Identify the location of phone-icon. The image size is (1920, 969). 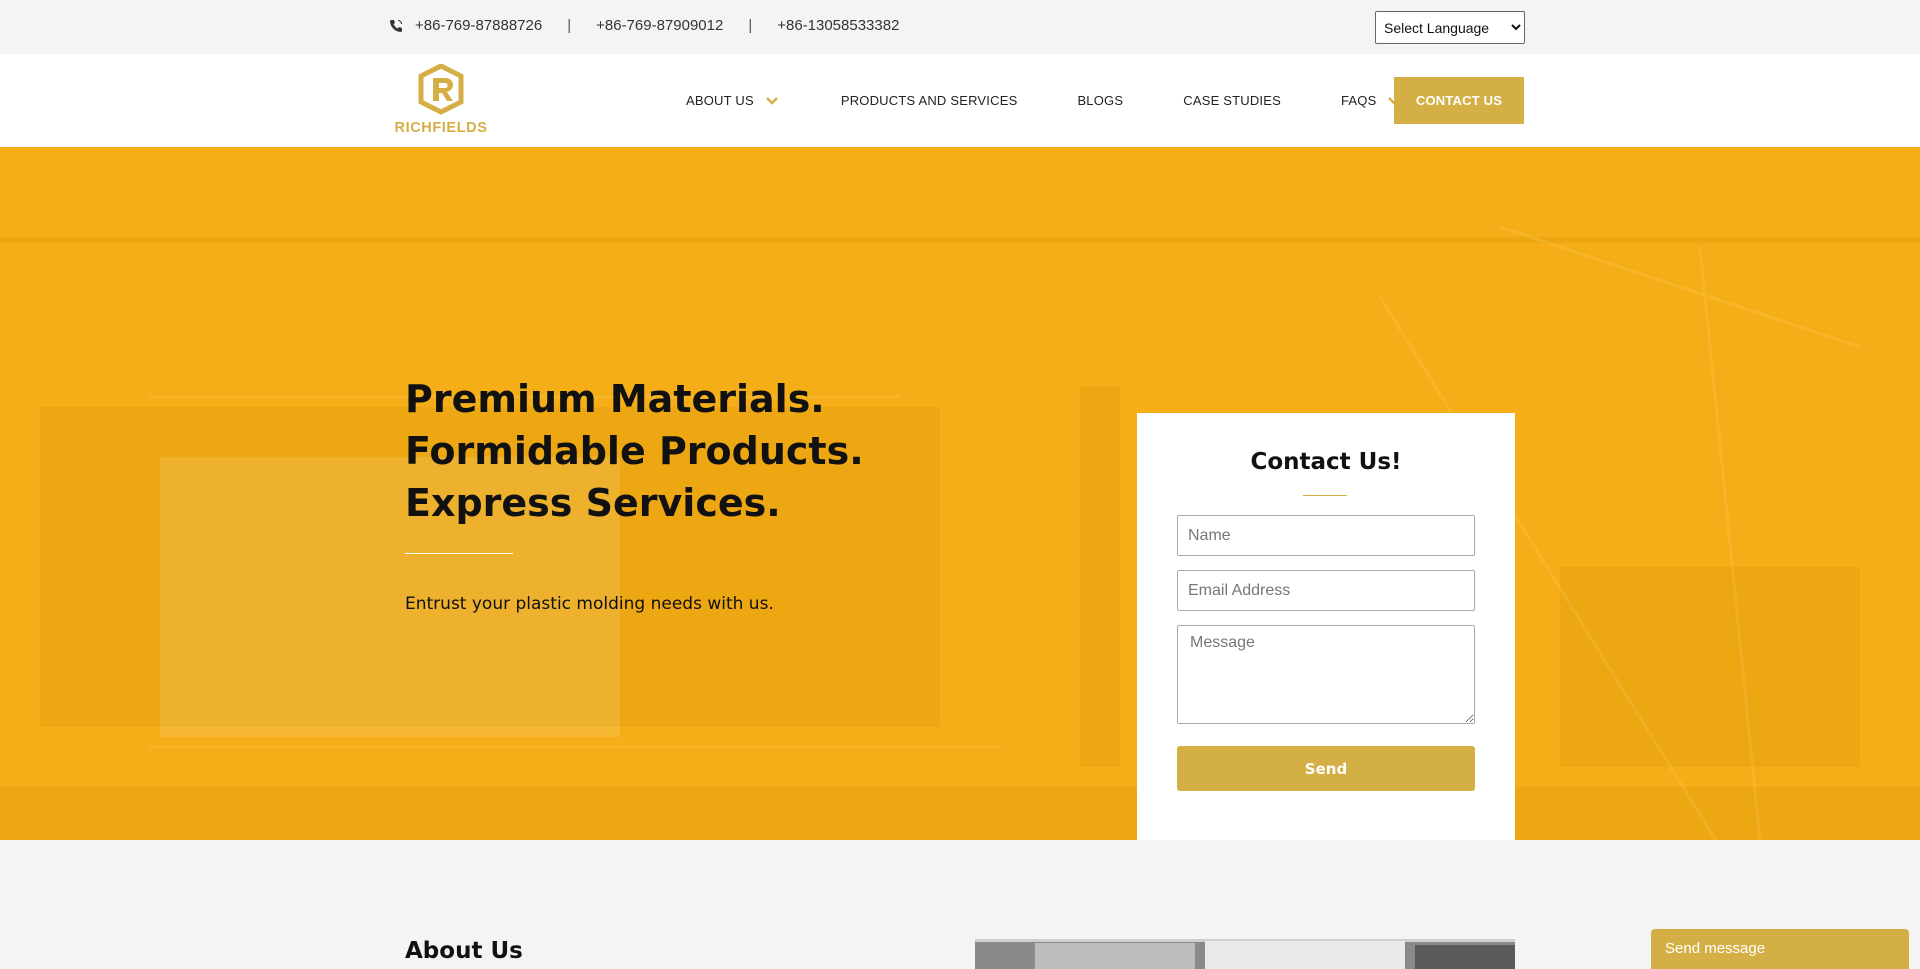
(396, 26).